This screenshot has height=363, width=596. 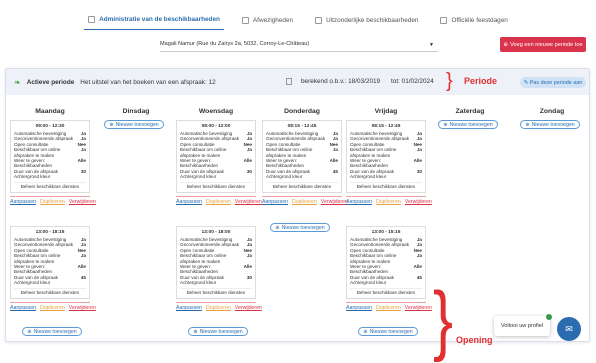 I want to click on annotation-opening: Opening, so click(x=474, y=340).